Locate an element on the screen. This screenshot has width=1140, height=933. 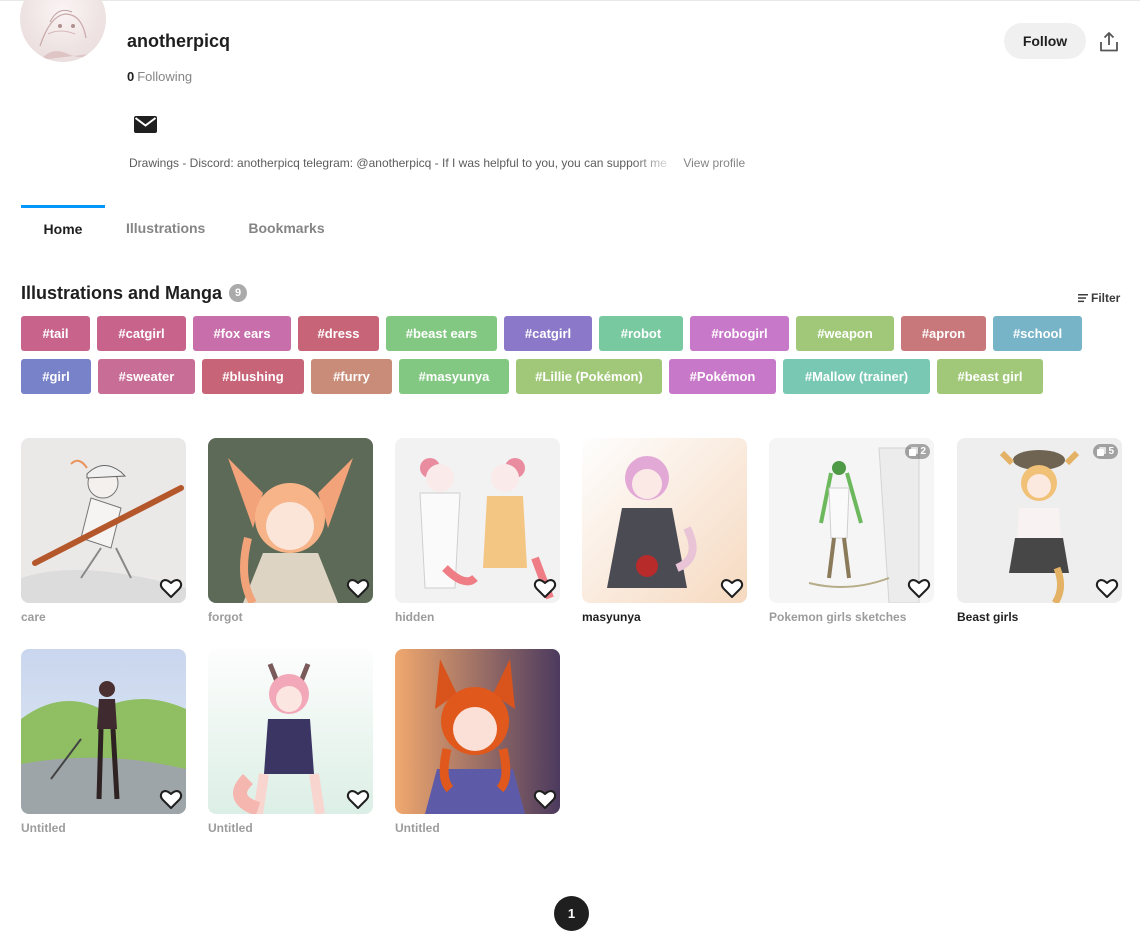
work-card: masyunya is located at coordinates (664, 531).